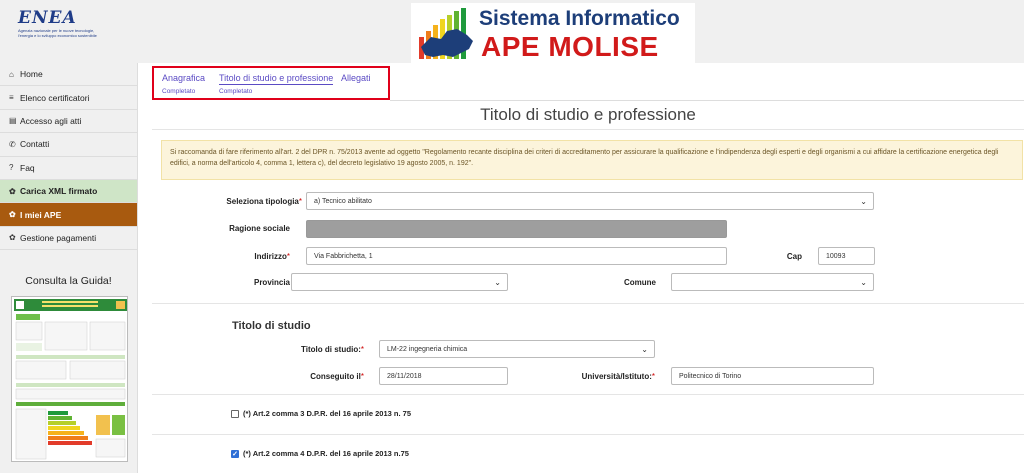  I want to click on provincia-label: Provincia, so click(271, 282).